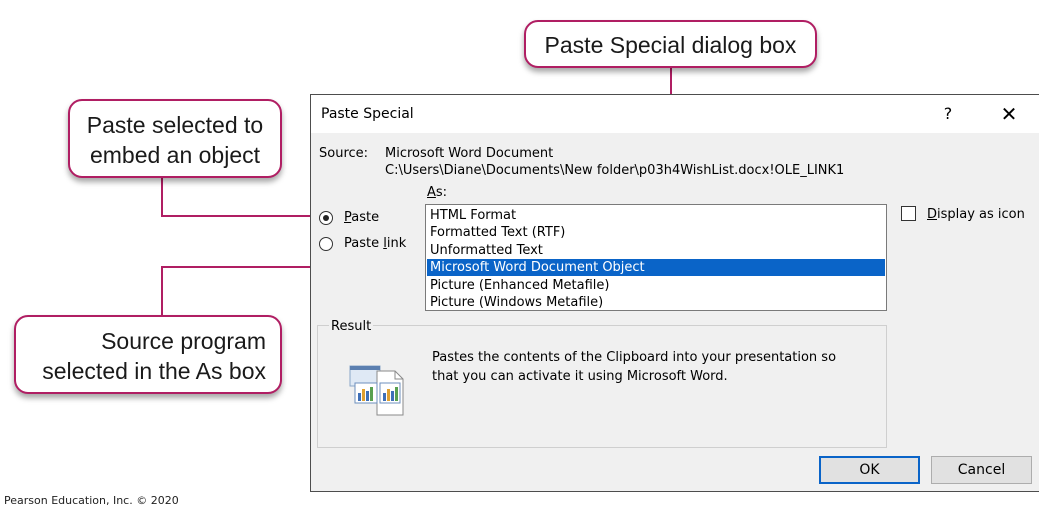  I want to click on callout-embed-line1: Paste selected to, so click(175, 125).